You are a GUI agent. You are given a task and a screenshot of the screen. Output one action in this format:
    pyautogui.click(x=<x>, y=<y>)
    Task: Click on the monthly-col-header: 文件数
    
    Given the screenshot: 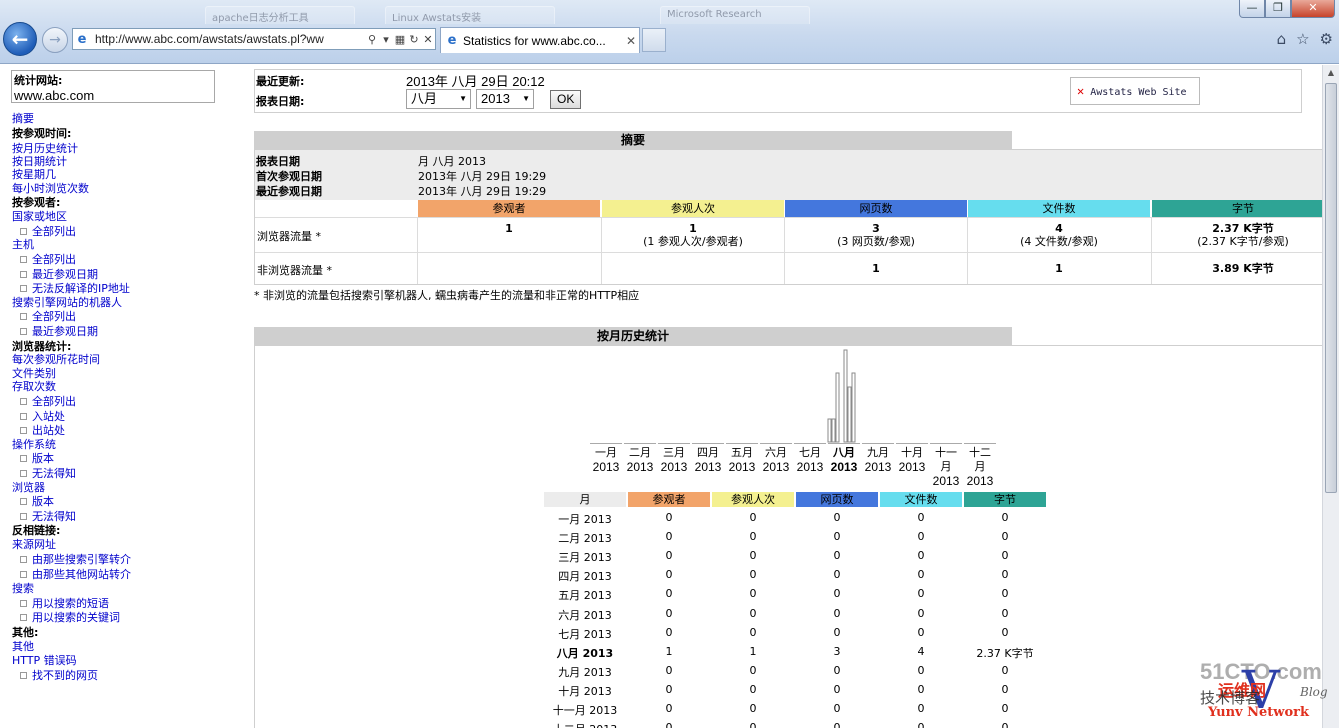 What is the action you would take?
    pyautogui.click(x=921, y=499)
    